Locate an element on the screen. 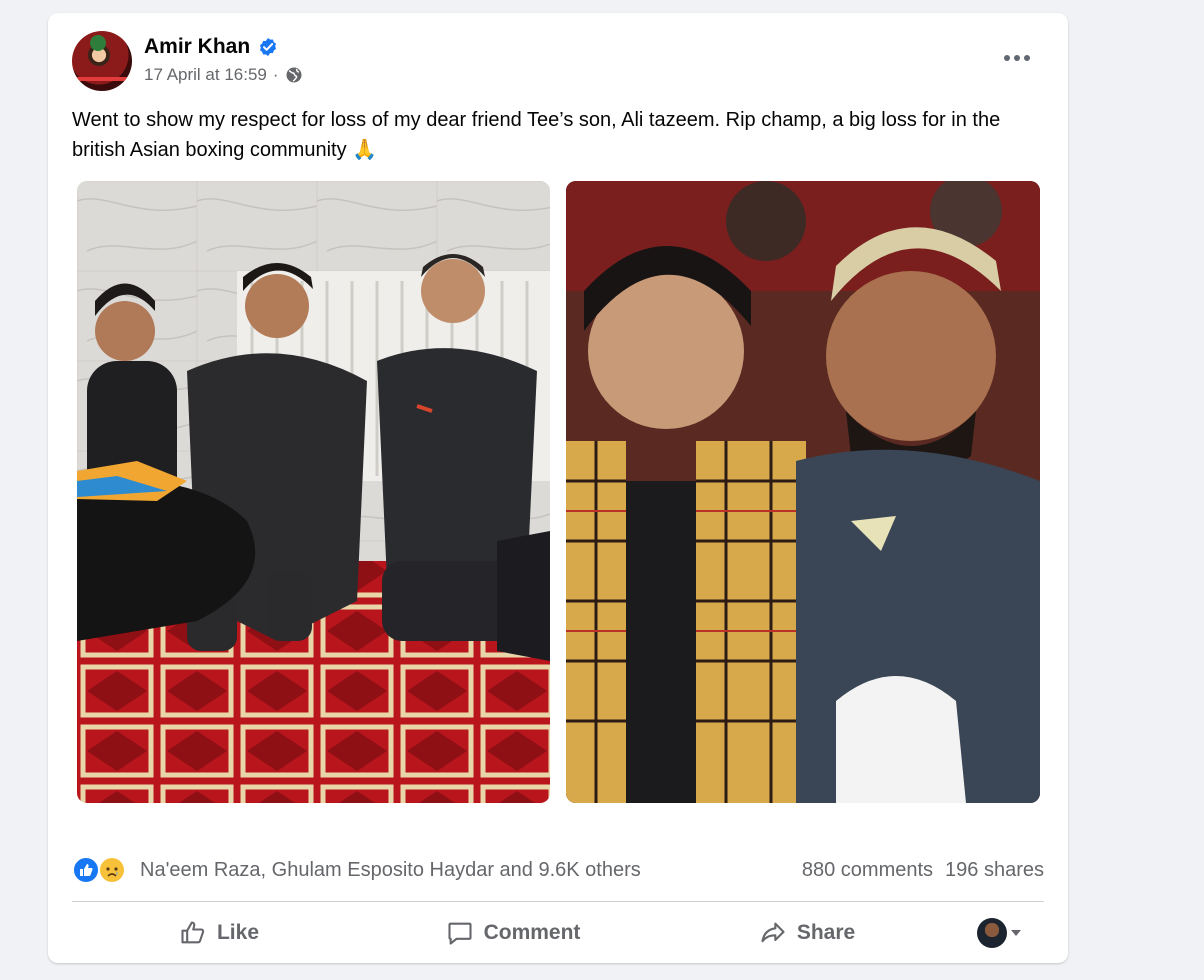  author-row: Amir Khan is located at coordinates (211, 47).